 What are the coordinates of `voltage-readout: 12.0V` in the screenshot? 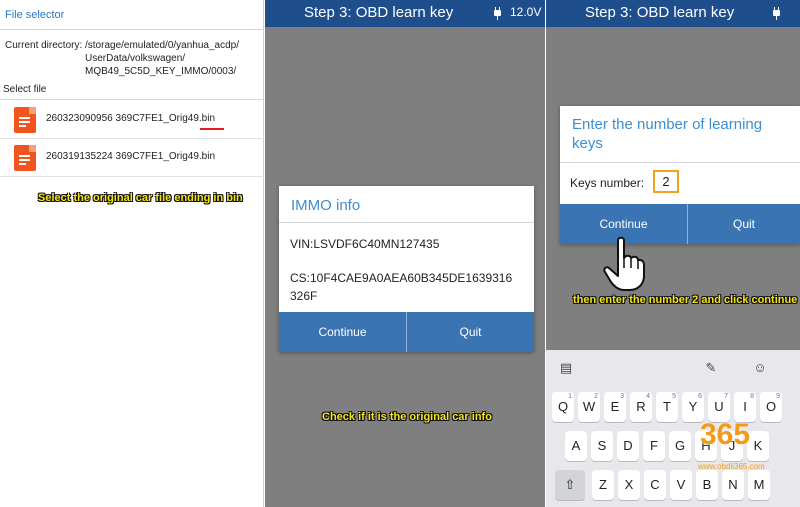 It's located at (526, 12).